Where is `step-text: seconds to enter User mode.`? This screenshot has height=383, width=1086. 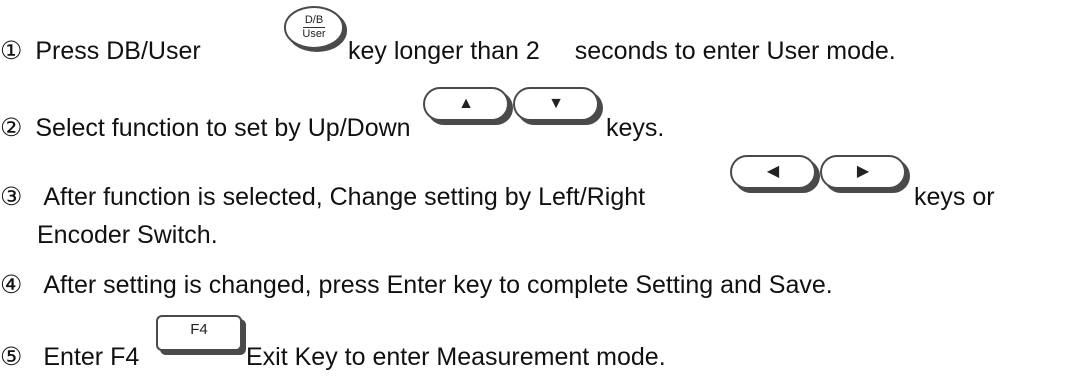
step-text: seconds to enter User mode. is located at coordinates (735, 51).